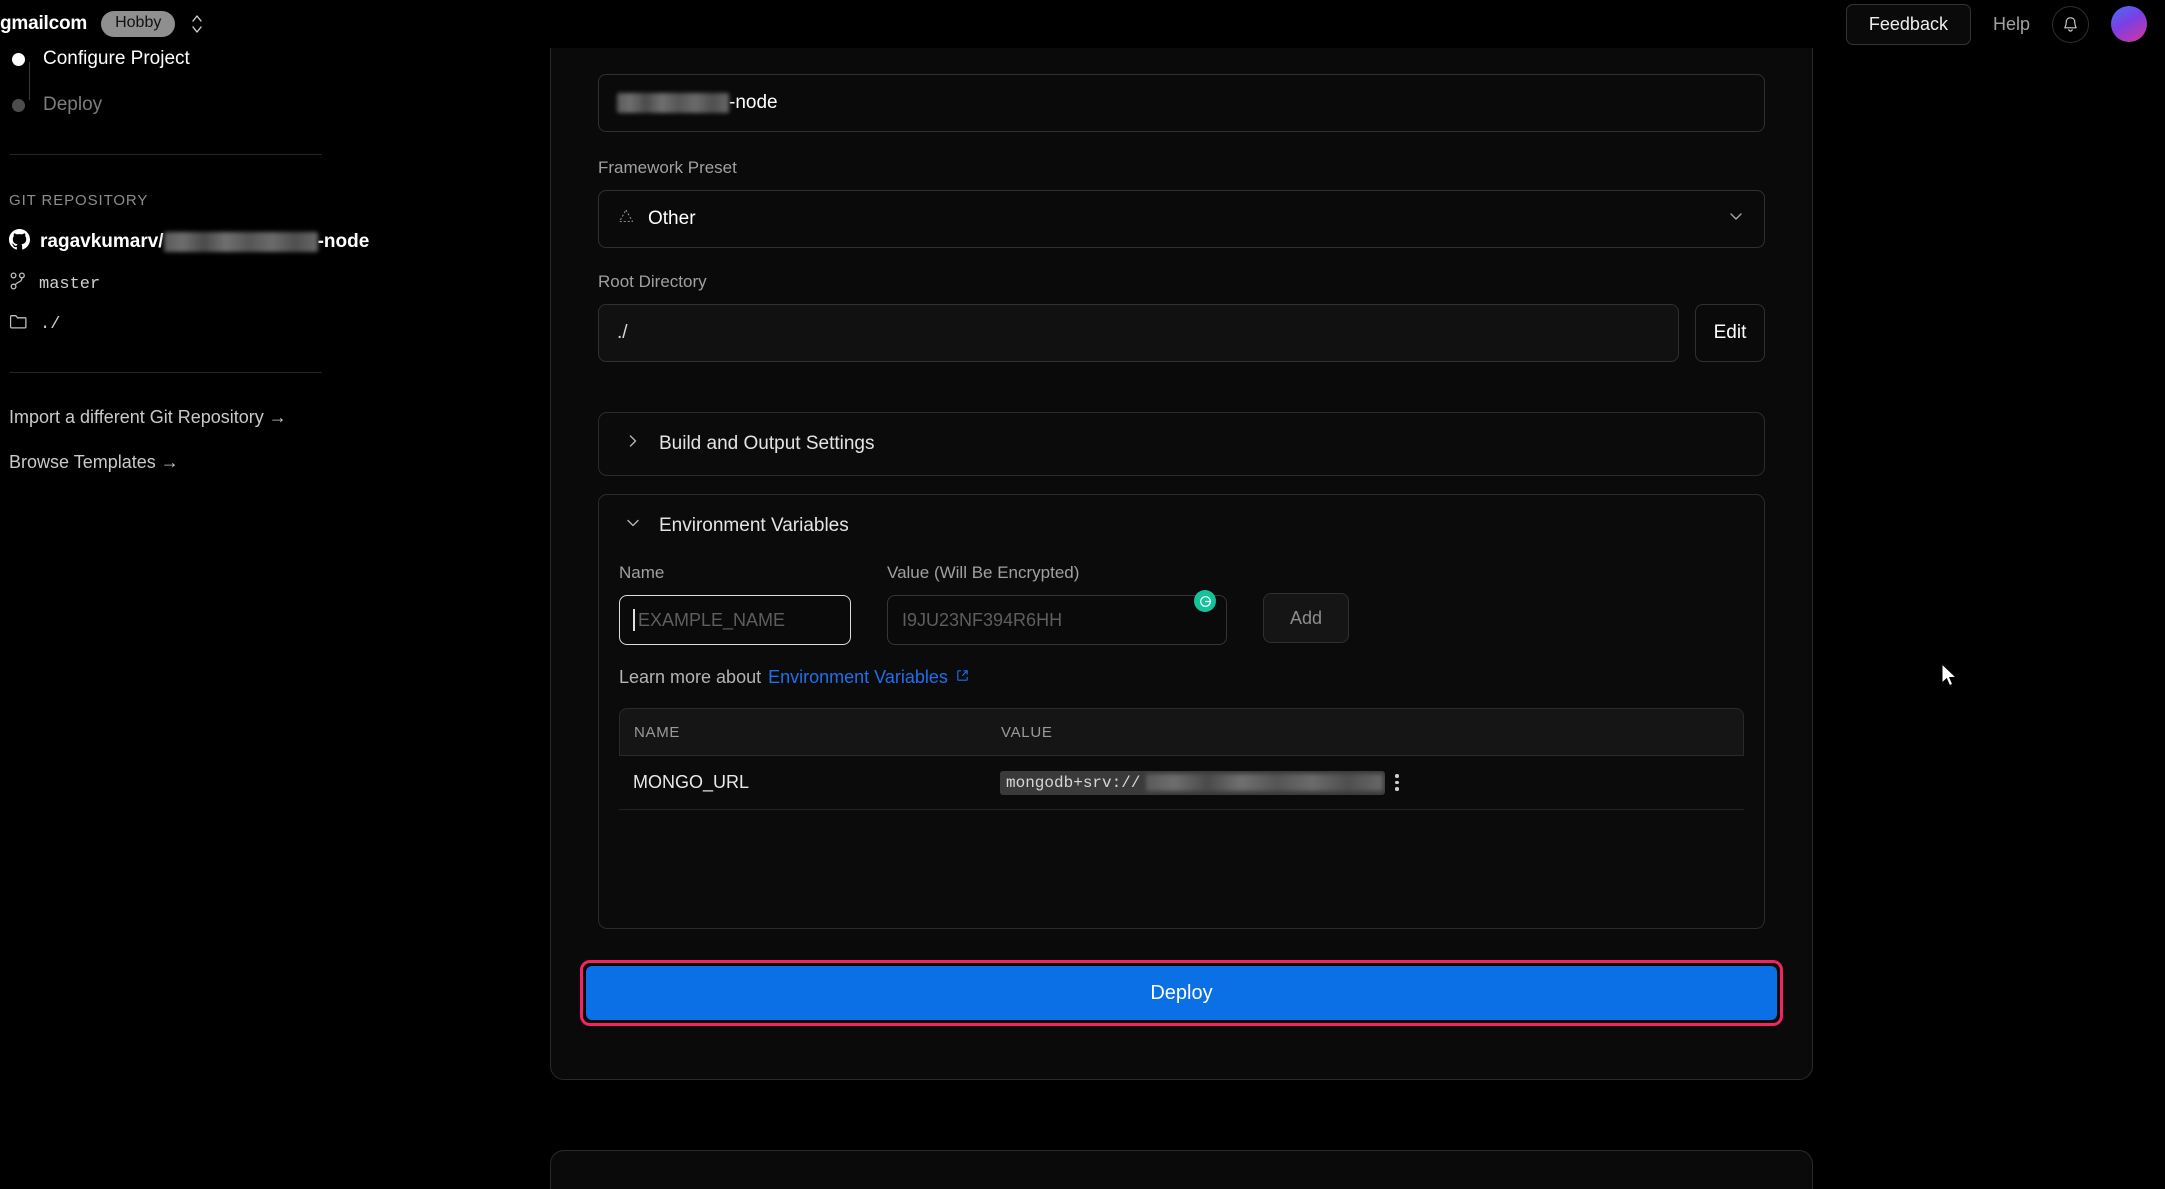 The image size is (2165, 1189). Describe the element at coordinates (858, 677) in the screenshot. I see `environment-variables-doc-link: Environment Variables` at that location.